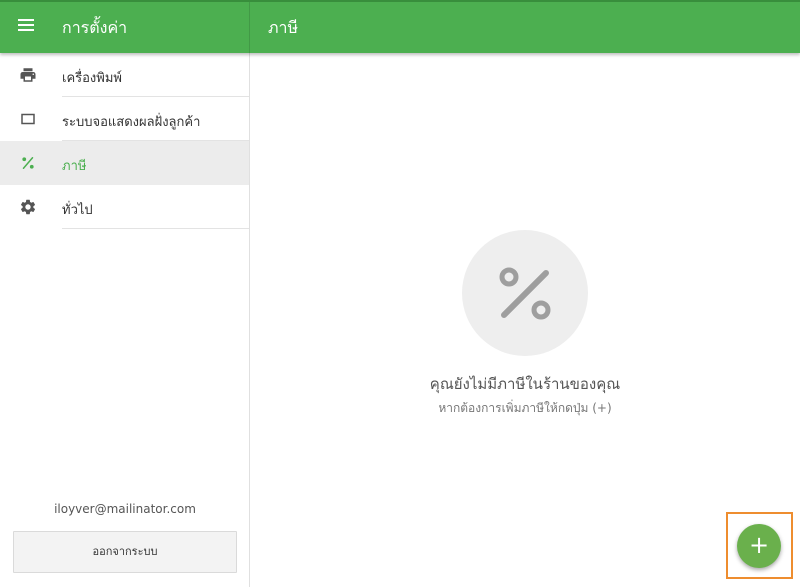 The width and height of the screenshot is (800, 587). What do you see at coordinates (28, 119) in the screenshot?
I see `display-icon` at bounding box center [28, 119].